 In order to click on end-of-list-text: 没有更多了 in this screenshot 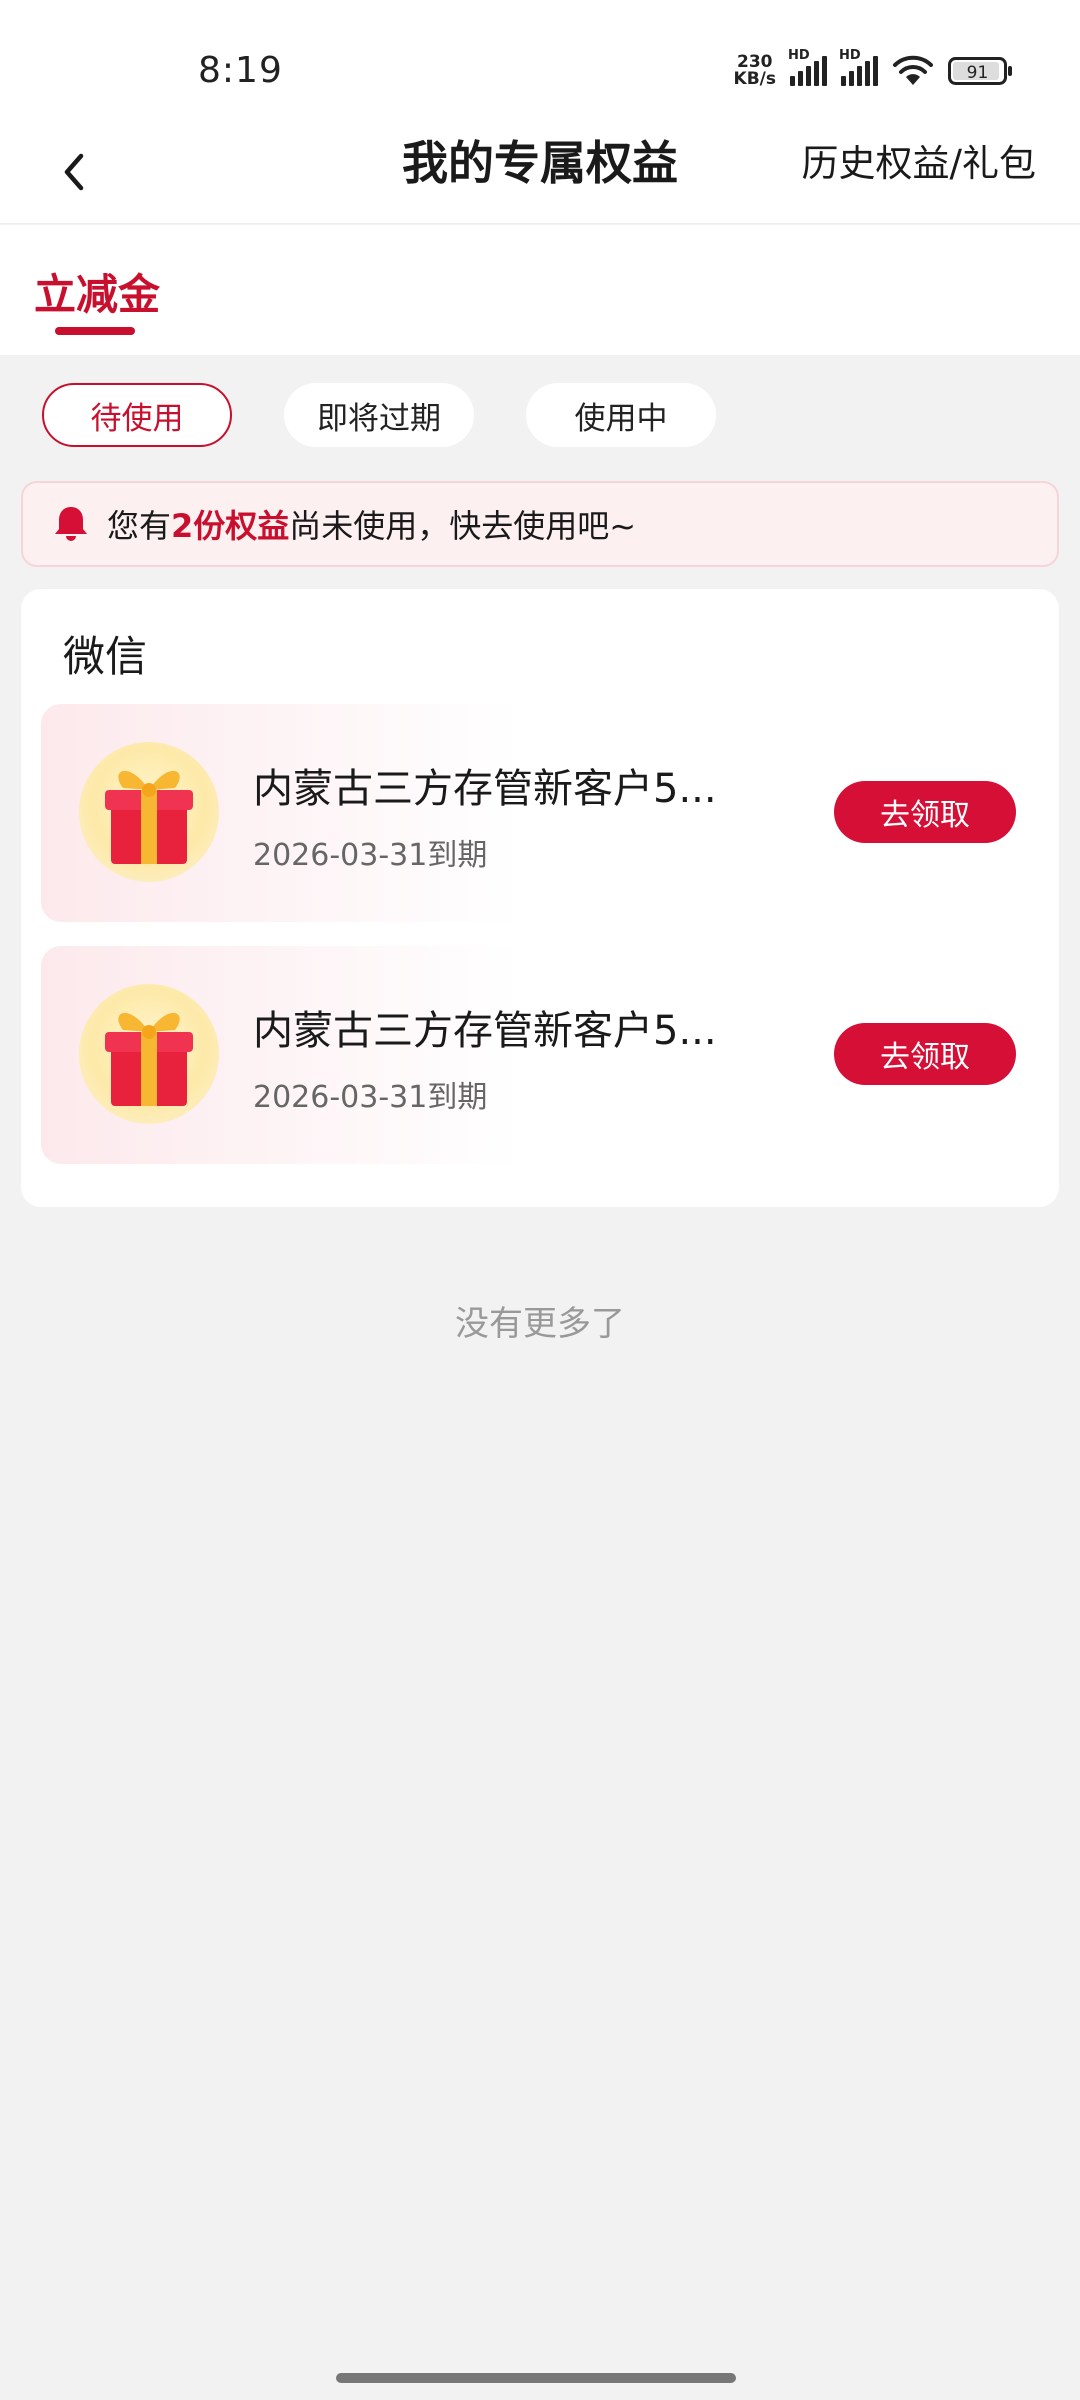, I will do `click(540, 1324)`.